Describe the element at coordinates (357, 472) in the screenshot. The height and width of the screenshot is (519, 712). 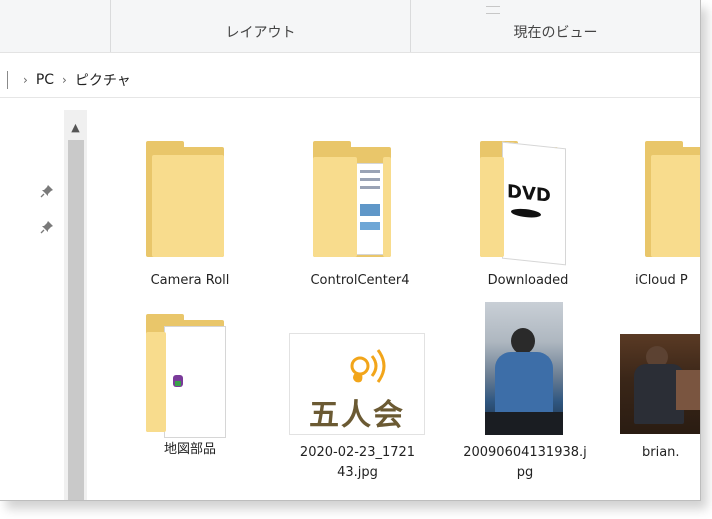
I see `item-label-line2: 43.jpg` at that location.